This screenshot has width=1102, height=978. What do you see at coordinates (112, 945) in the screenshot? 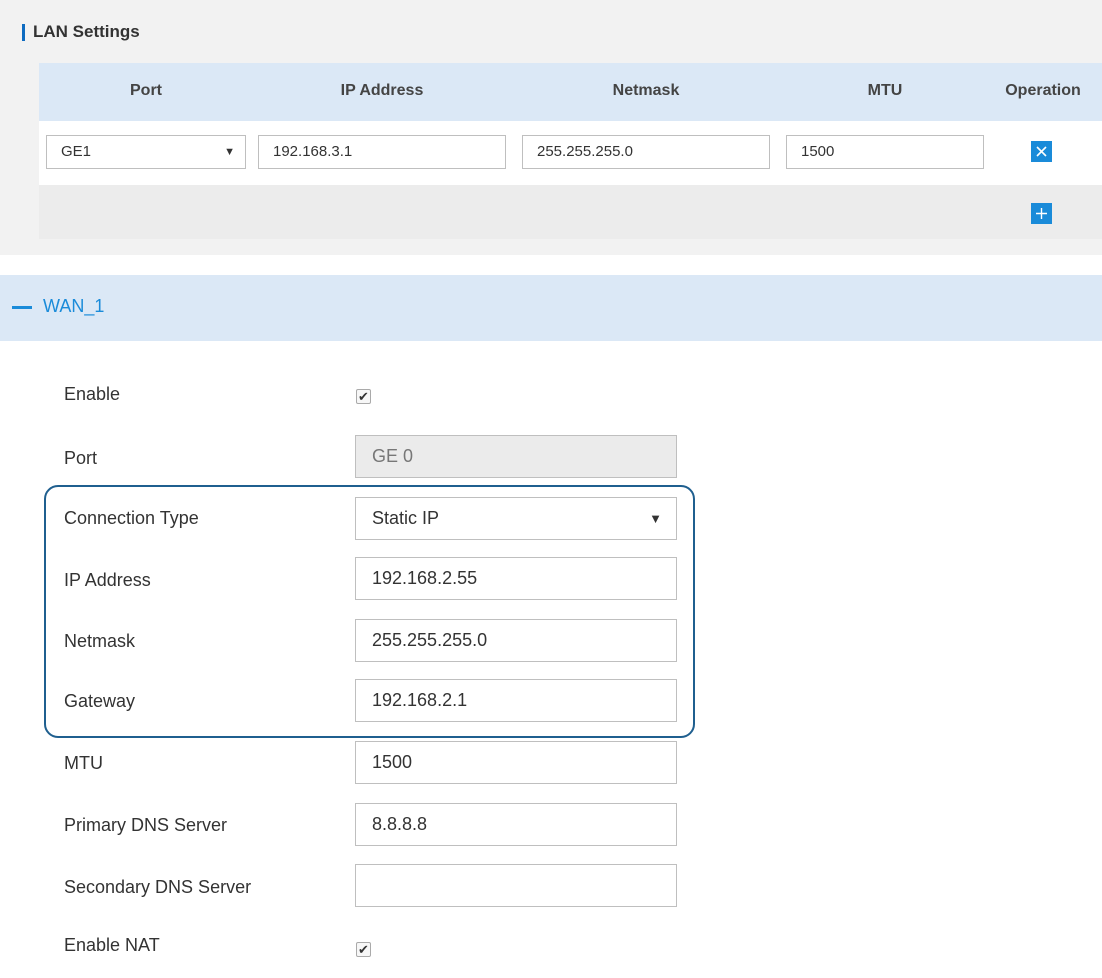
I see `enable-nat-label: Enable NAT` at bounding box center [112, 945].